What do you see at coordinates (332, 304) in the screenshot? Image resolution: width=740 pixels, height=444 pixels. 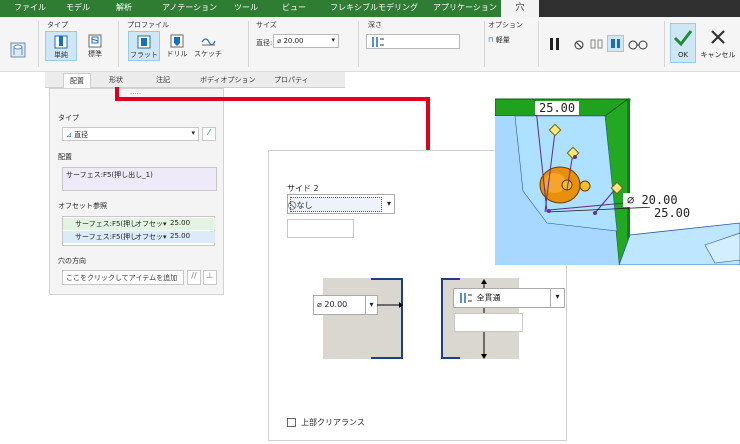 I see `shape-diameter-value: ⌀ 20.00` at bounding box center [332, 304].